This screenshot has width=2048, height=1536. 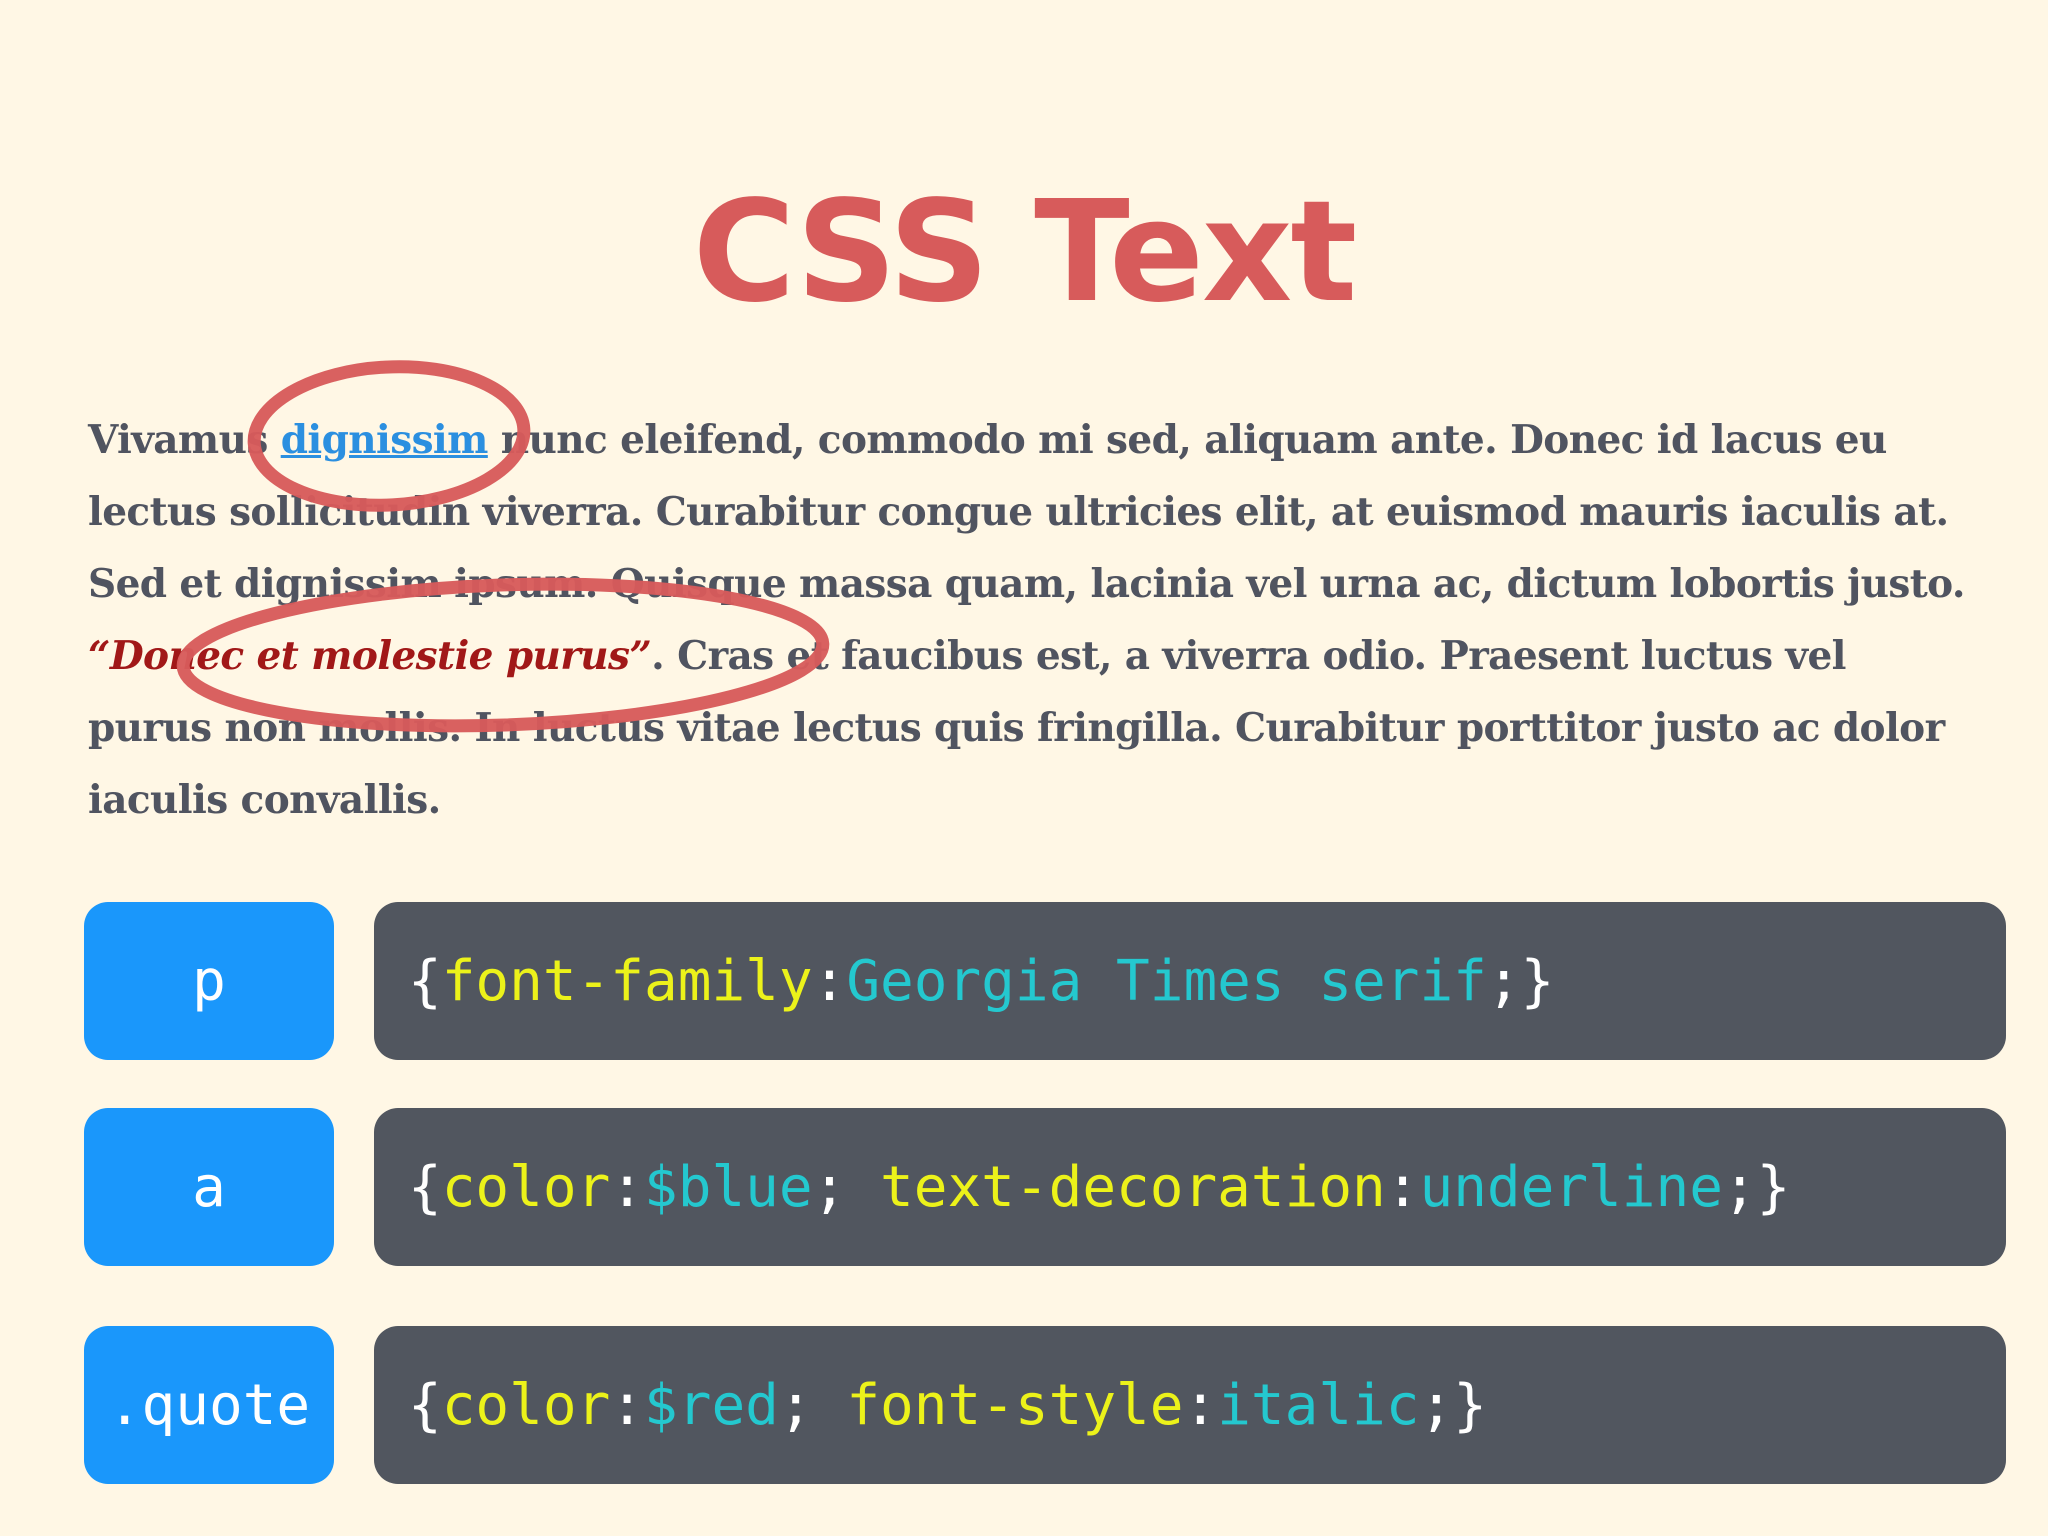 What do you see at coordinates (711, 1405) in the screenshot?
I see `code-value: $red` at bounding box center [711, 1405].